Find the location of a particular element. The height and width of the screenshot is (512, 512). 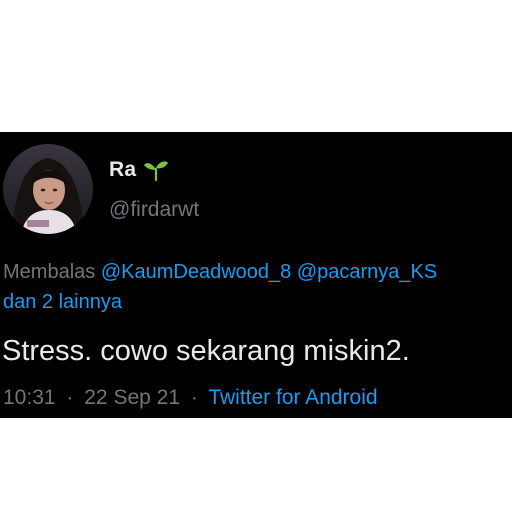

tweet-date: 22 Sep 21 is located at coordinates (132, 397).